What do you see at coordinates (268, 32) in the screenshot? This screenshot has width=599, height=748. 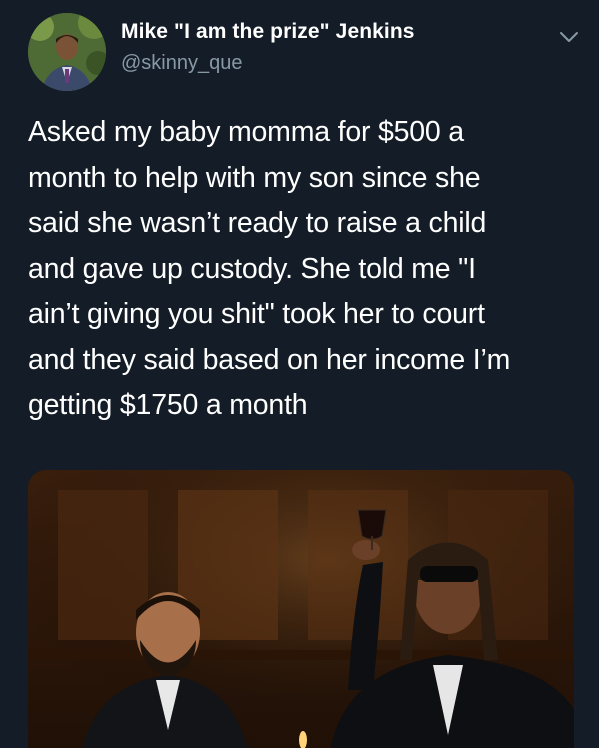 I see `author-display-name: Mike "I am the prize" Jenkins` at bounding box center [268, 32].